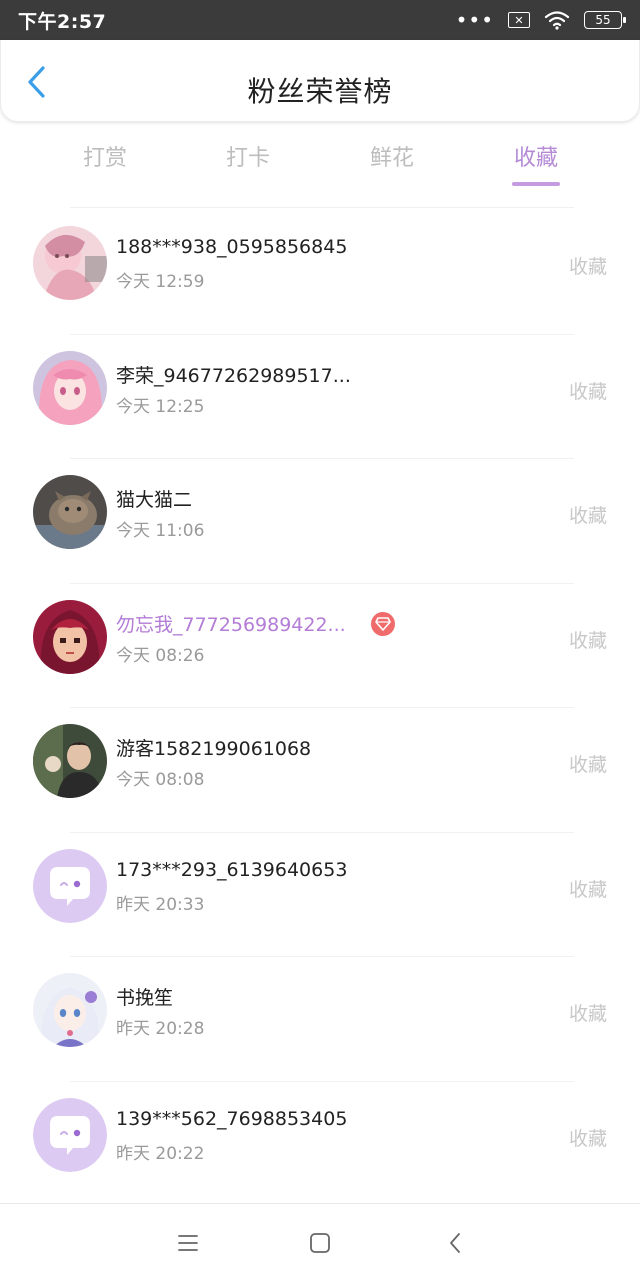  What do you see at coordinates (536, 156) in the screenshot?
I see `tab-favorites: 收藏` at bounding box center [536, 156].